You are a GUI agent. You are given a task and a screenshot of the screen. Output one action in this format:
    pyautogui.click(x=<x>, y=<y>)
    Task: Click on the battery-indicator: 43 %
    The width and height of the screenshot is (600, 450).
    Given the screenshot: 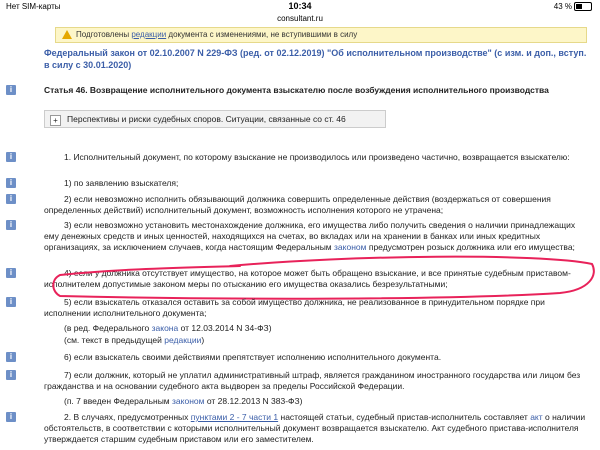 What is the action you would take?
    pyautogui.click(x=572, y=7)
    